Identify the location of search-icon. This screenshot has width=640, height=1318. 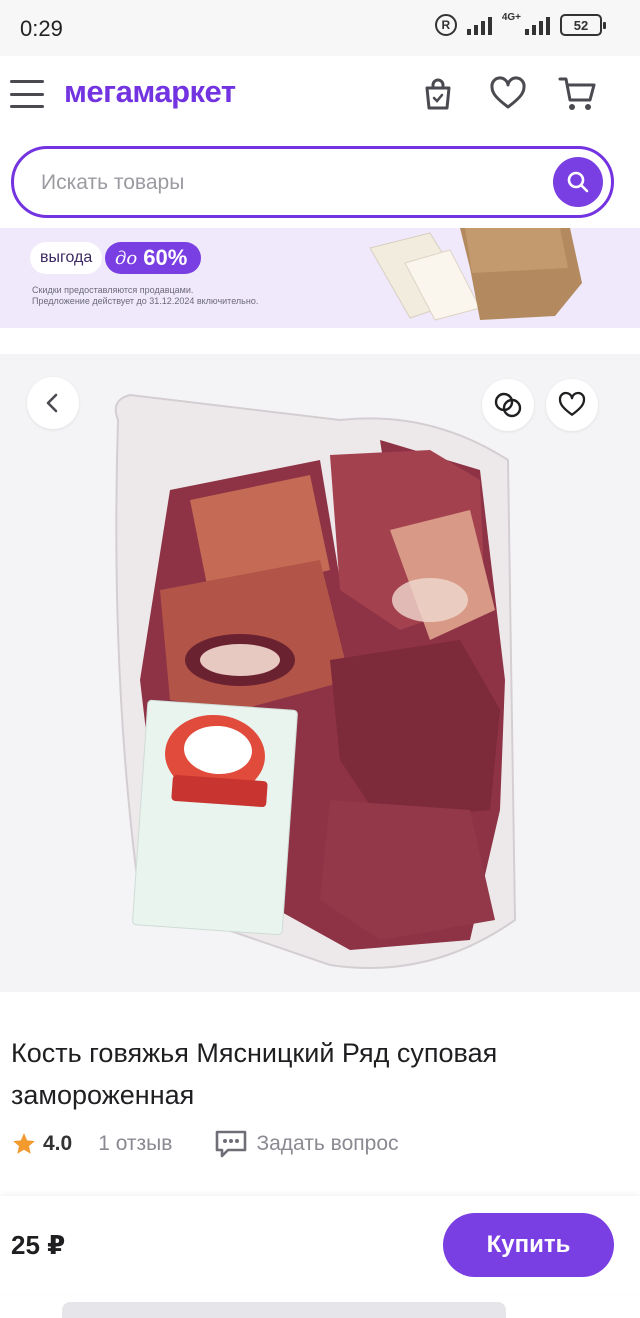
(578, 182).